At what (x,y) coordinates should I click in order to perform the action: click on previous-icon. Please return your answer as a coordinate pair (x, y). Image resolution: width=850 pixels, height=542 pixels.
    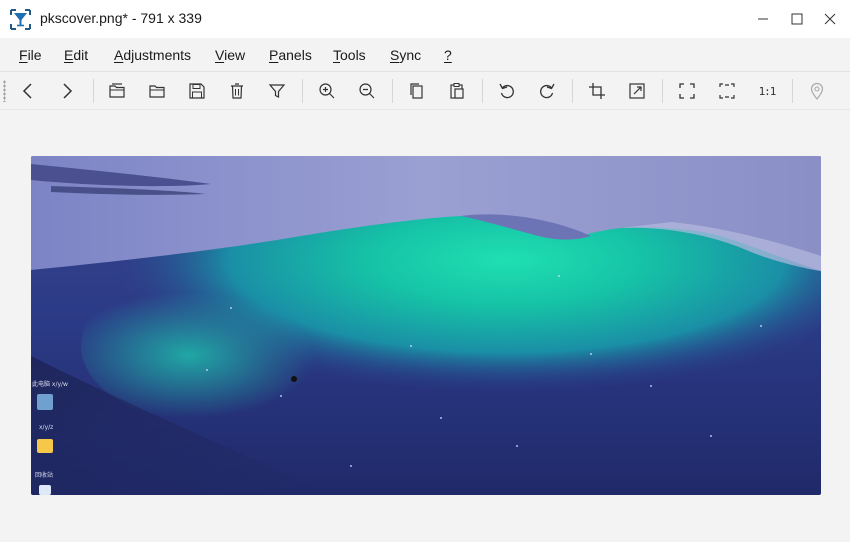
    Looking at the image, I should click on (28, 91).